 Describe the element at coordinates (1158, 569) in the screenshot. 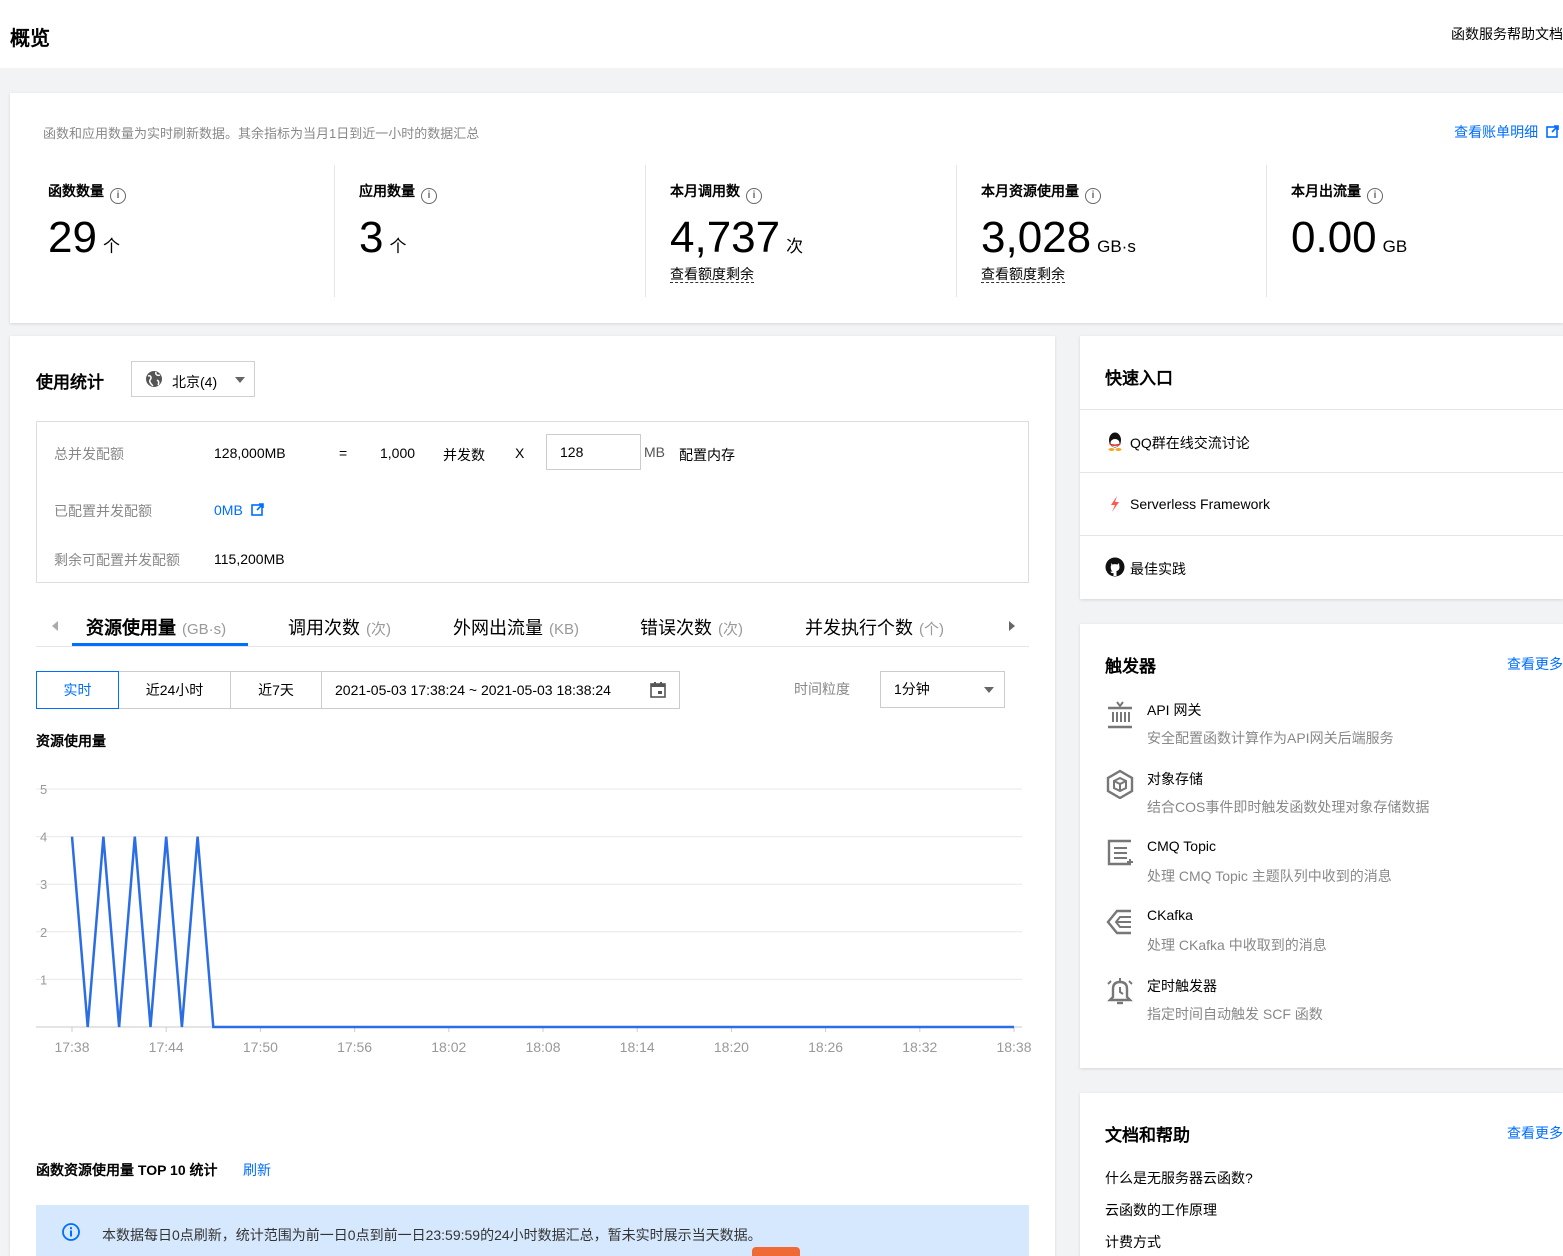

I see `quick-item-label: 最佳实践` at that location.